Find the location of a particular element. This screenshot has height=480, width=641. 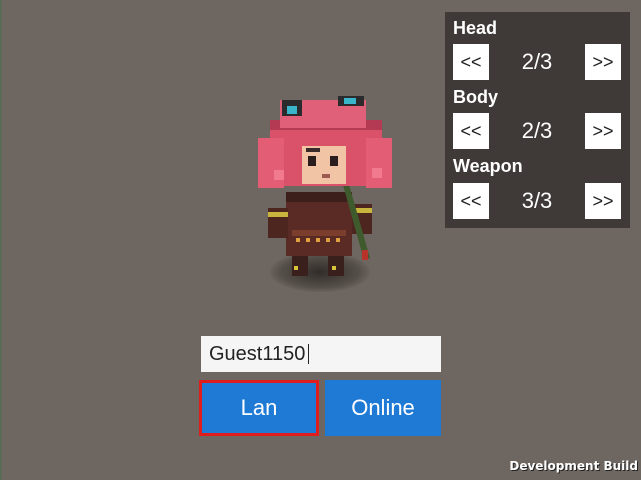

viewport-edge is located at coordinates (1, 240).